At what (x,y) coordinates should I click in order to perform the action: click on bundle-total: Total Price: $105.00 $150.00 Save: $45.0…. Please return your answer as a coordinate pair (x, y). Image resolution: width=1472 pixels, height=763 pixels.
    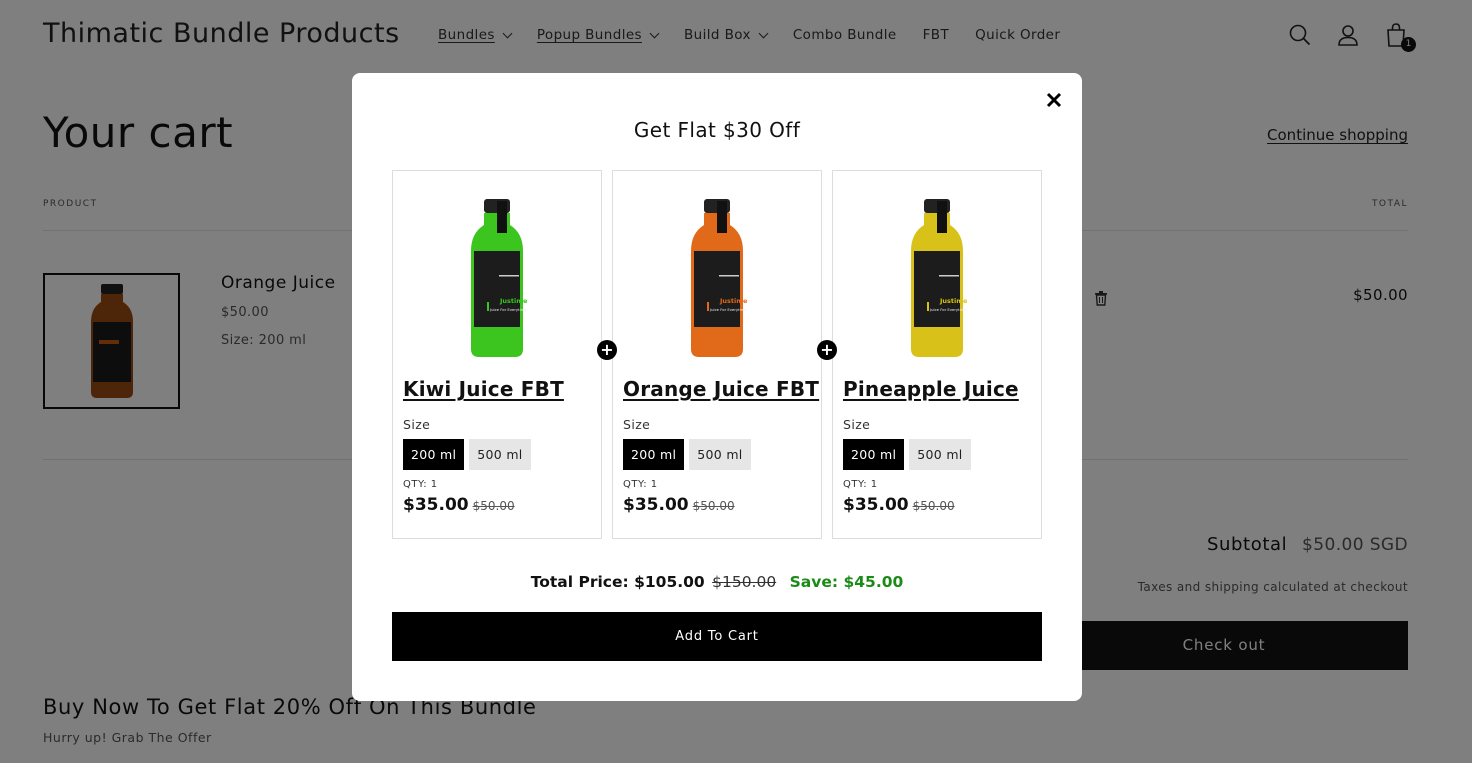
    Looking at the image, I should click on (717, 582).